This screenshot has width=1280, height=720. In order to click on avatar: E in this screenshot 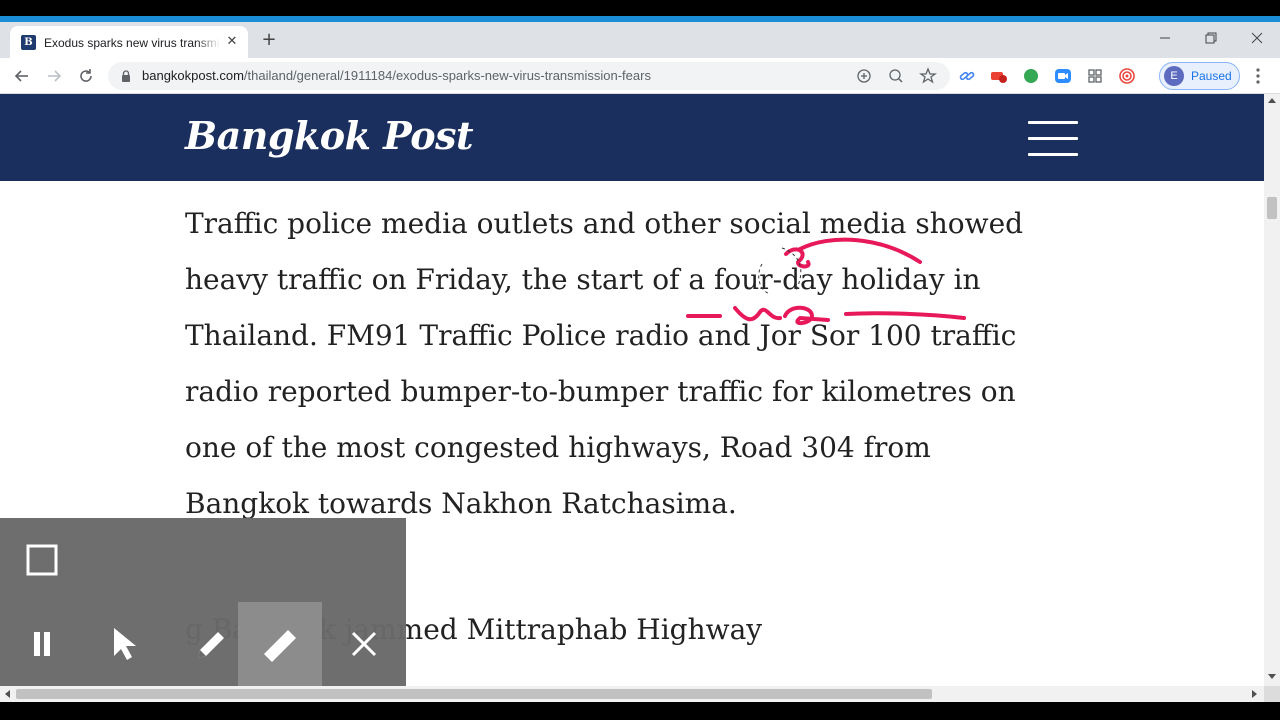, I will do `click(1174, 76)`.